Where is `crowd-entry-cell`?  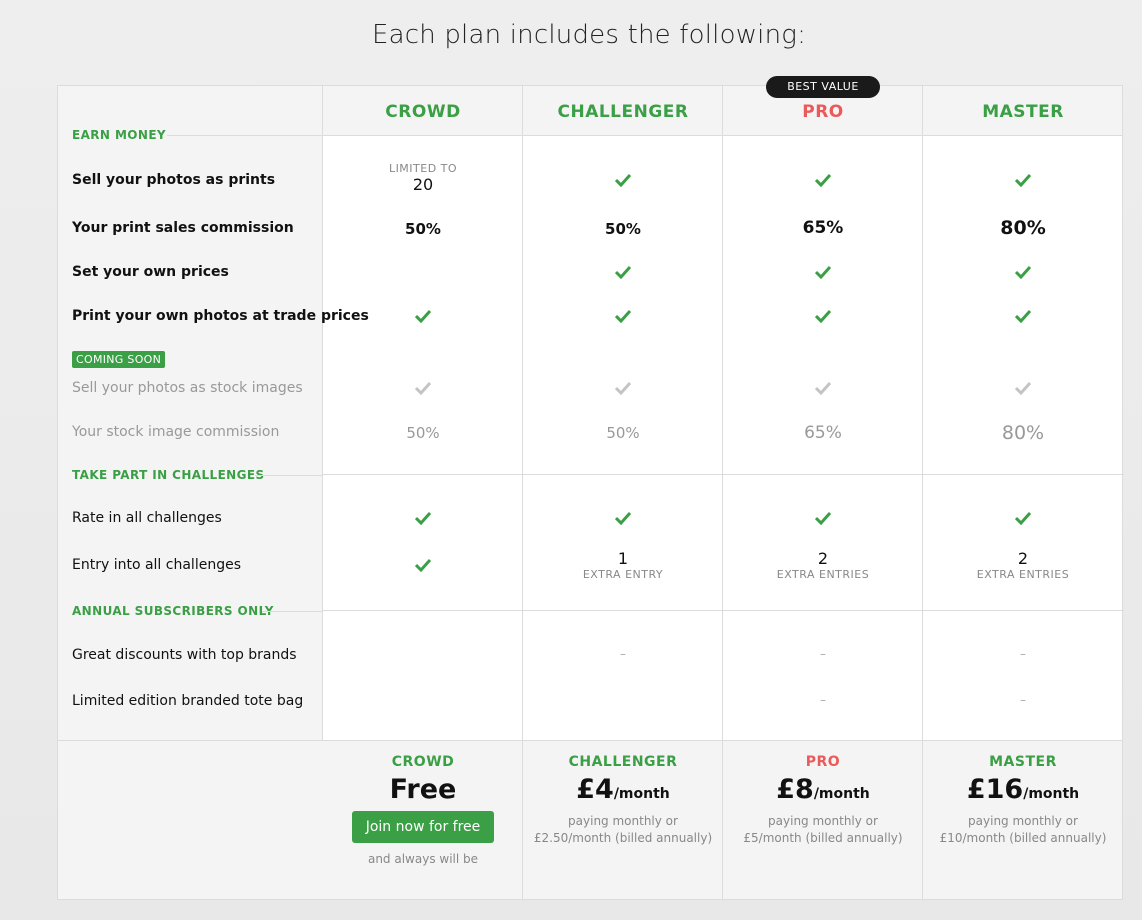
crowd-entry-cell is located at coordinates (423, 566).